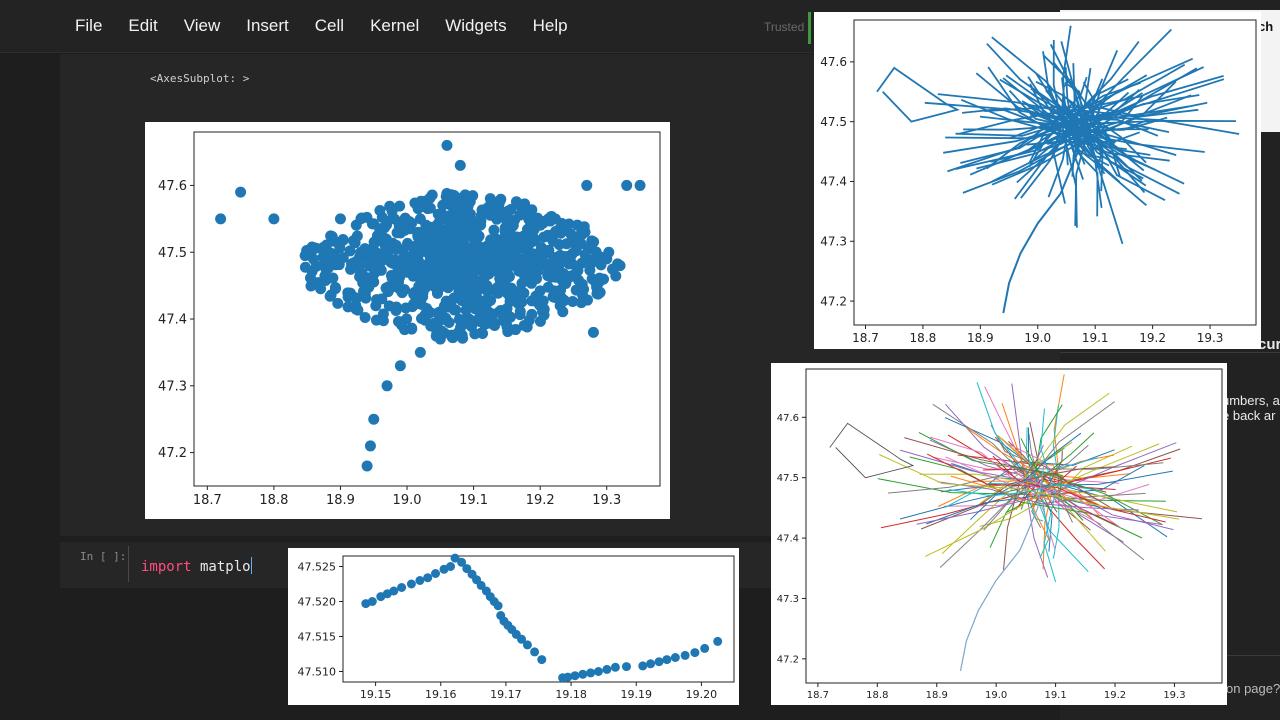 The image size is (1280, 720). Describe the element at coordinates (267, 26) in the screenshot. I see `menu-insert: Insert` at that location.